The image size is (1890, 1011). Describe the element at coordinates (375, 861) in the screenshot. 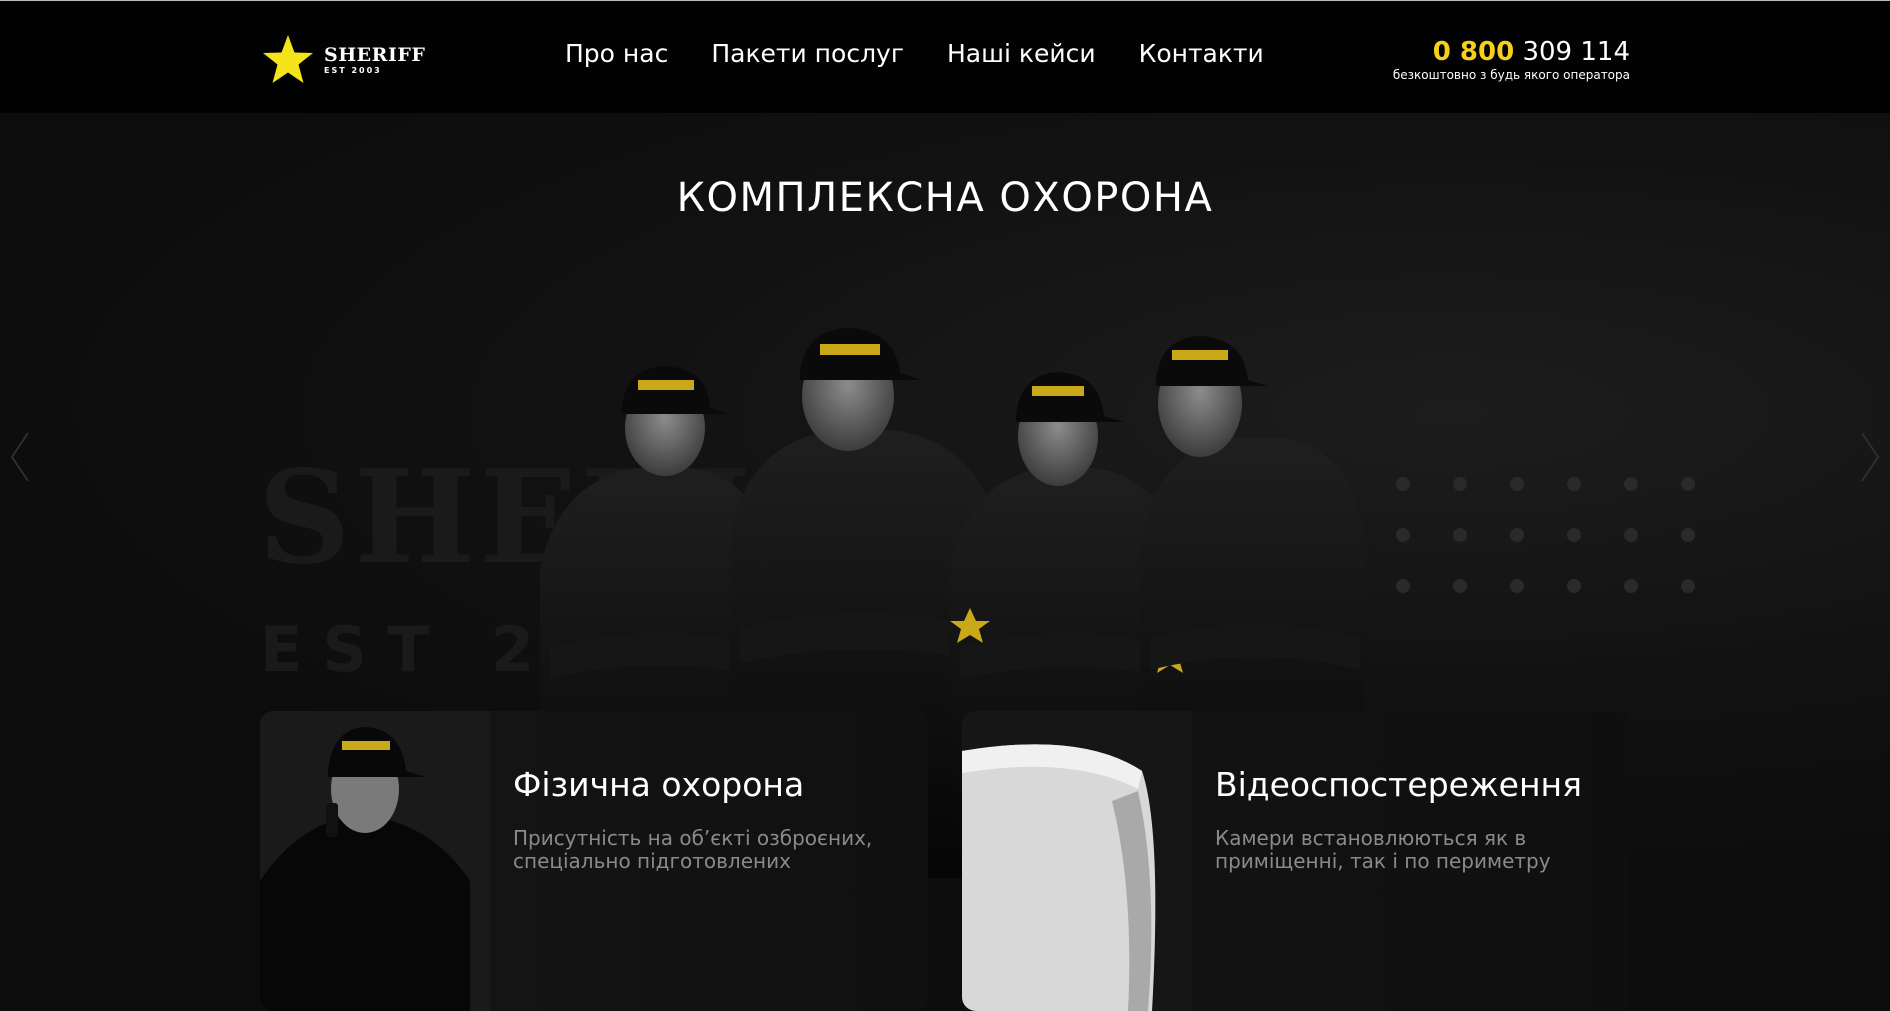

I see `guard-radio-photo` at that location.